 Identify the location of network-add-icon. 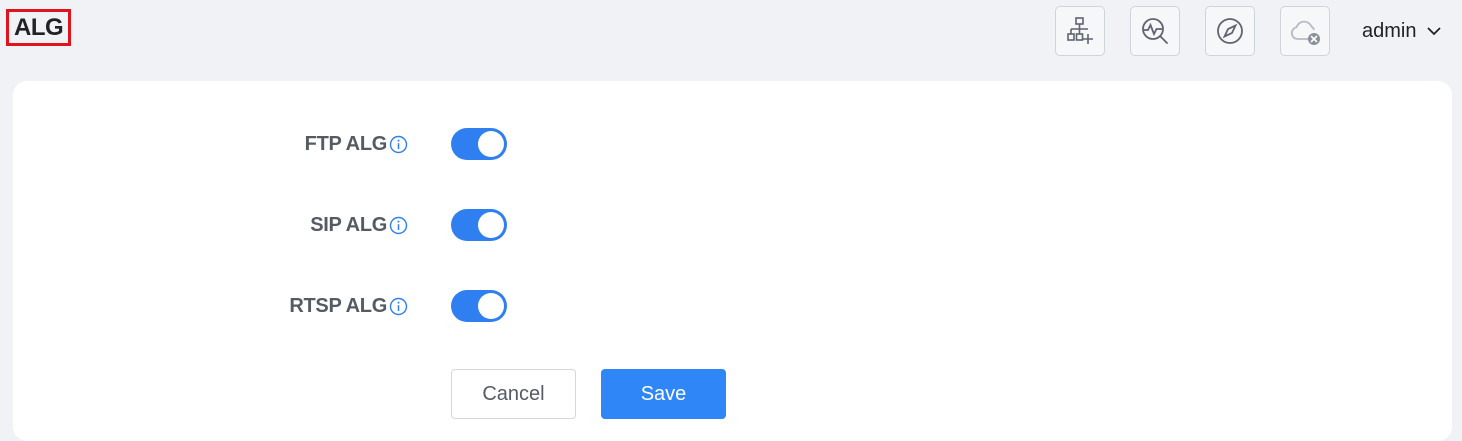
(1080, 31).